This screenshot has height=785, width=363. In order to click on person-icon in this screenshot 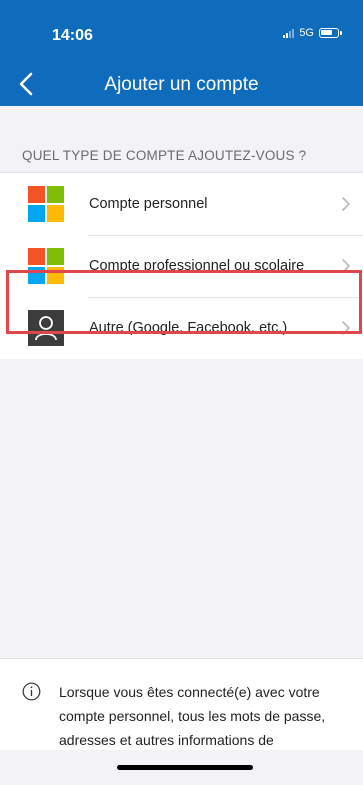, I will do `click(46, 328)`.